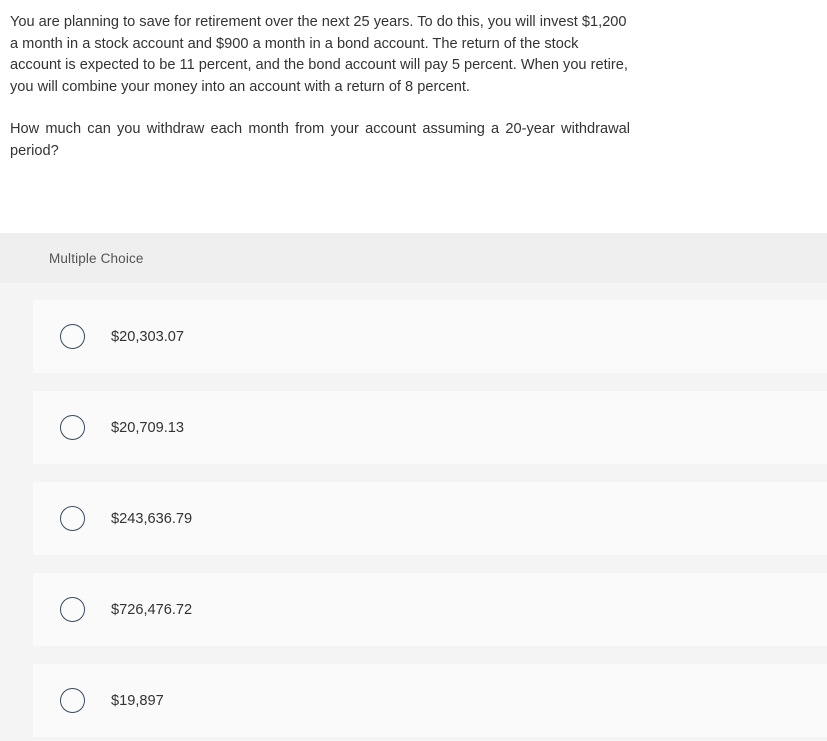 The width and height of the screenshot is (827, 741). I want to click on option-row: $243,636.79, so click(430, 518).